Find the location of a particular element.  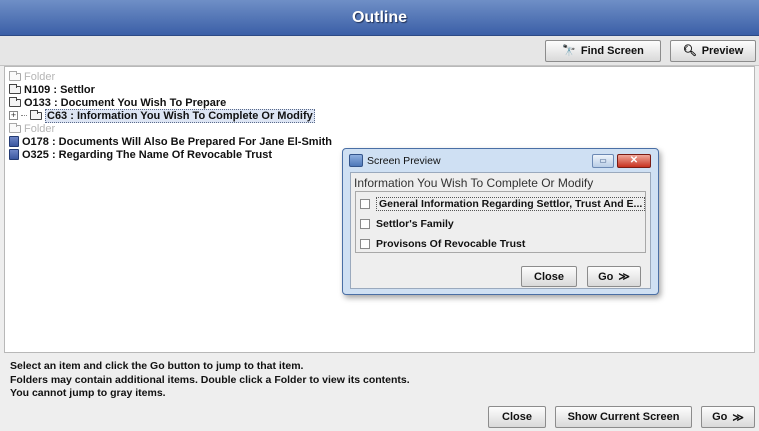

dialog-go-label: Go is located at coordinates (606, 276).